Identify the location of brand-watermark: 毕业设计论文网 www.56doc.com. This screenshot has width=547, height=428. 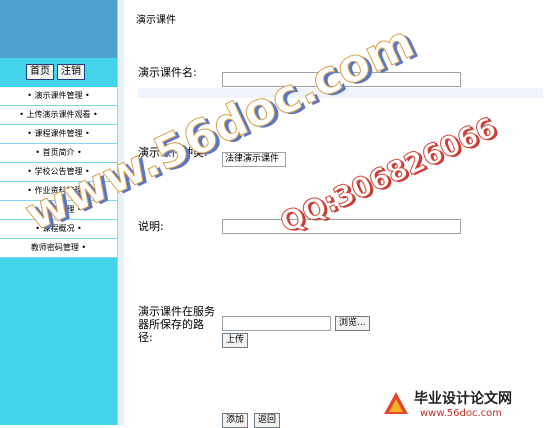
(462, 405).